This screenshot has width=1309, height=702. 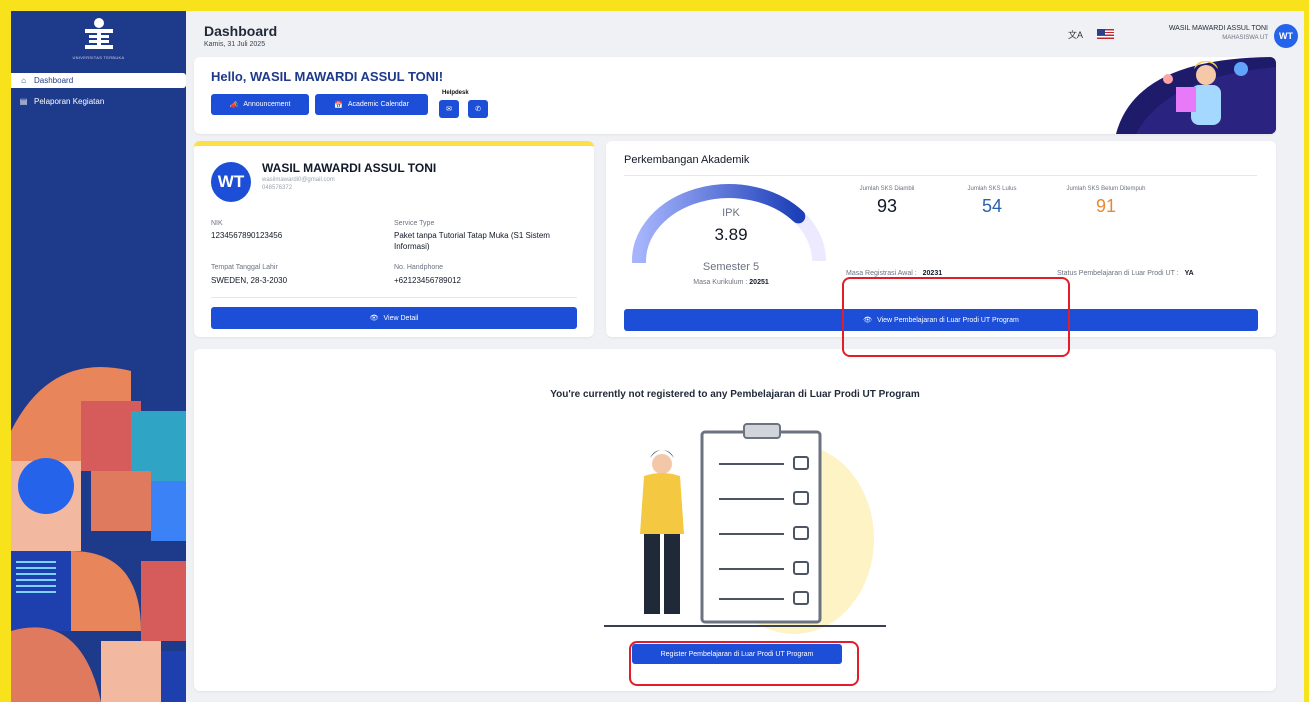 I want to click on view-detail-button: 👁 View Detail, so click(x=394, y=318).